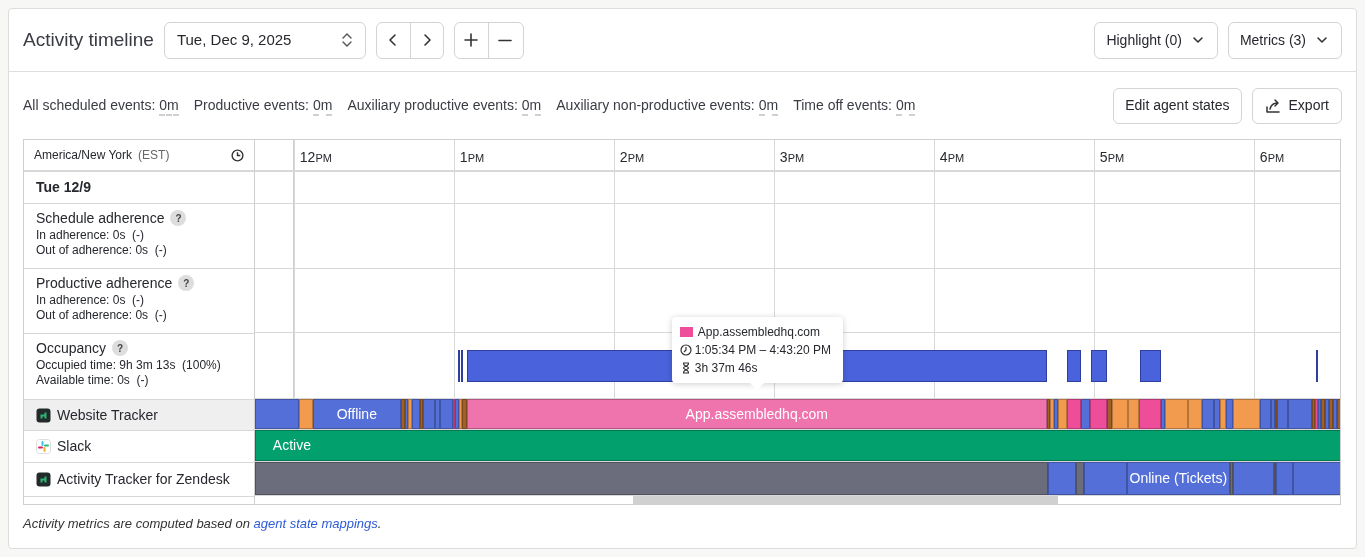 This screenshot has width=1365, height=557. Describe the element at coordinates (100, 218) in the screenshot. I see `metric-title: Schedule adherence` at that location.